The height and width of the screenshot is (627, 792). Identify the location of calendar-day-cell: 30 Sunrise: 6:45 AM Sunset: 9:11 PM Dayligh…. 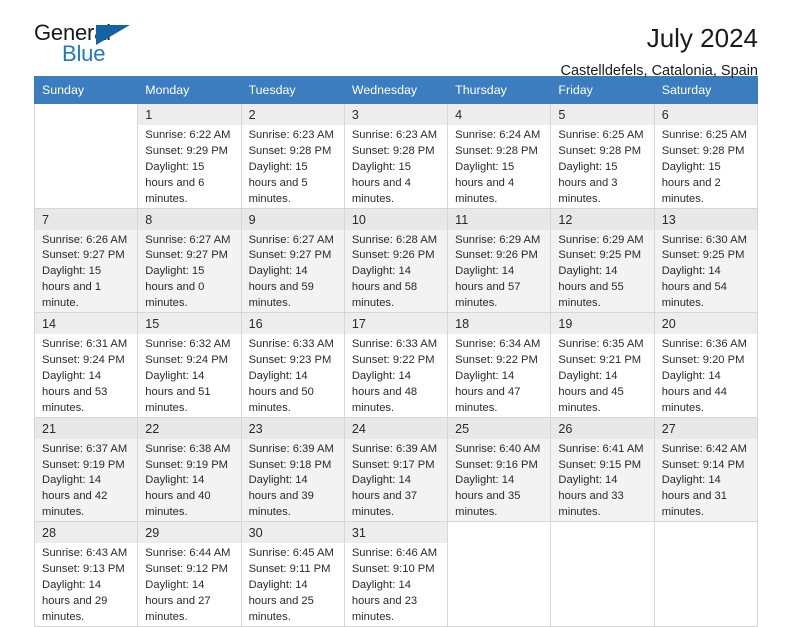
(292, 574).